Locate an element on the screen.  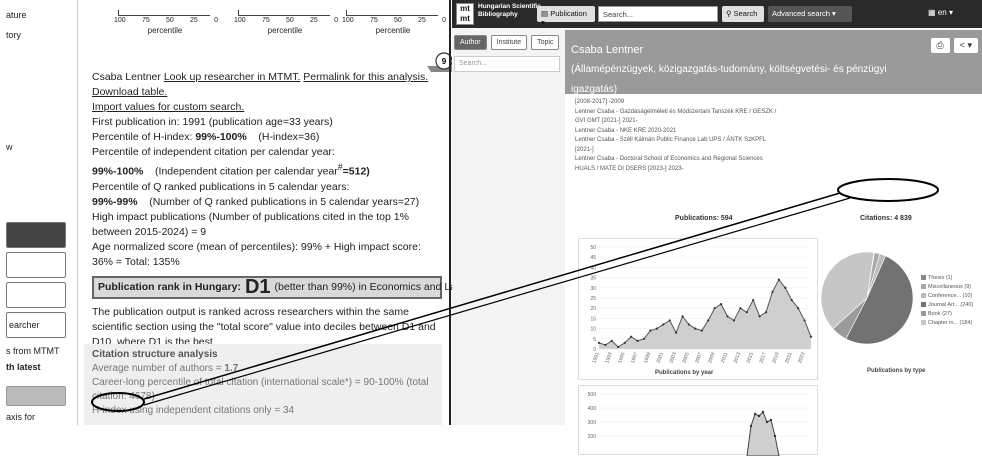
y-tick-label: 5 is located at coordinates (594, 340).